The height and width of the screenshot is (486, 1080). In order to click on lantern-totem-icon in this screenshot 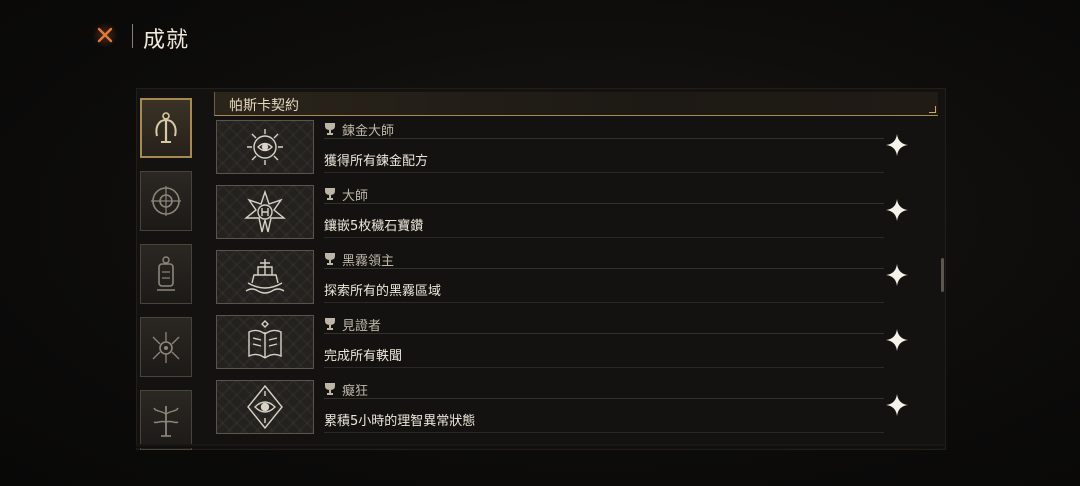, I will do `click(166, 273)`.